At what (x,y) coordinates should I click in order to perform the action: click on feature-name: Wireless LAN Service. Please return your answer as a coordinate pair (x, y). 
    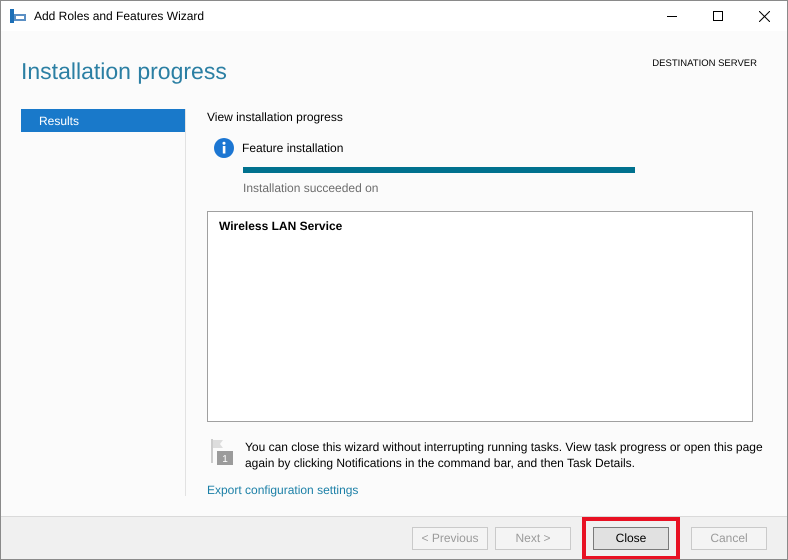
    Looking at the image, I should click on (280, 226).